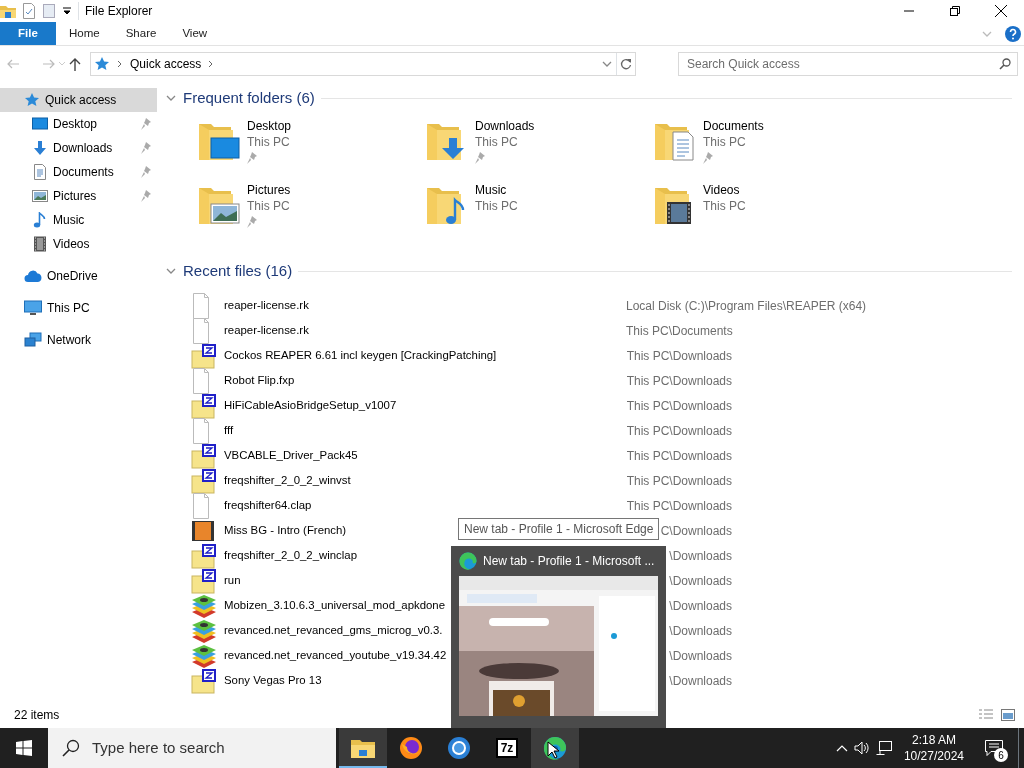 This screenshot has height=768, width=1024. Describe the element at coordinates (204, 605) in the screenshot. I see `layers-icon` at that location.